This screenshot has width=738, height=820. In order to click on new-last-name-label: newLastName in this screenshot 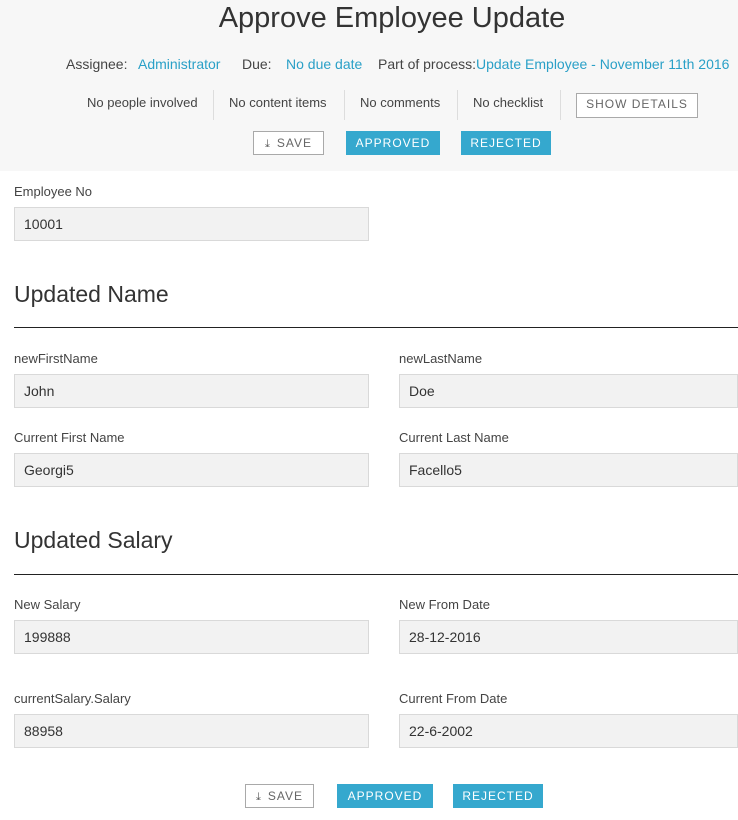, I will do `click(441, 358)`.